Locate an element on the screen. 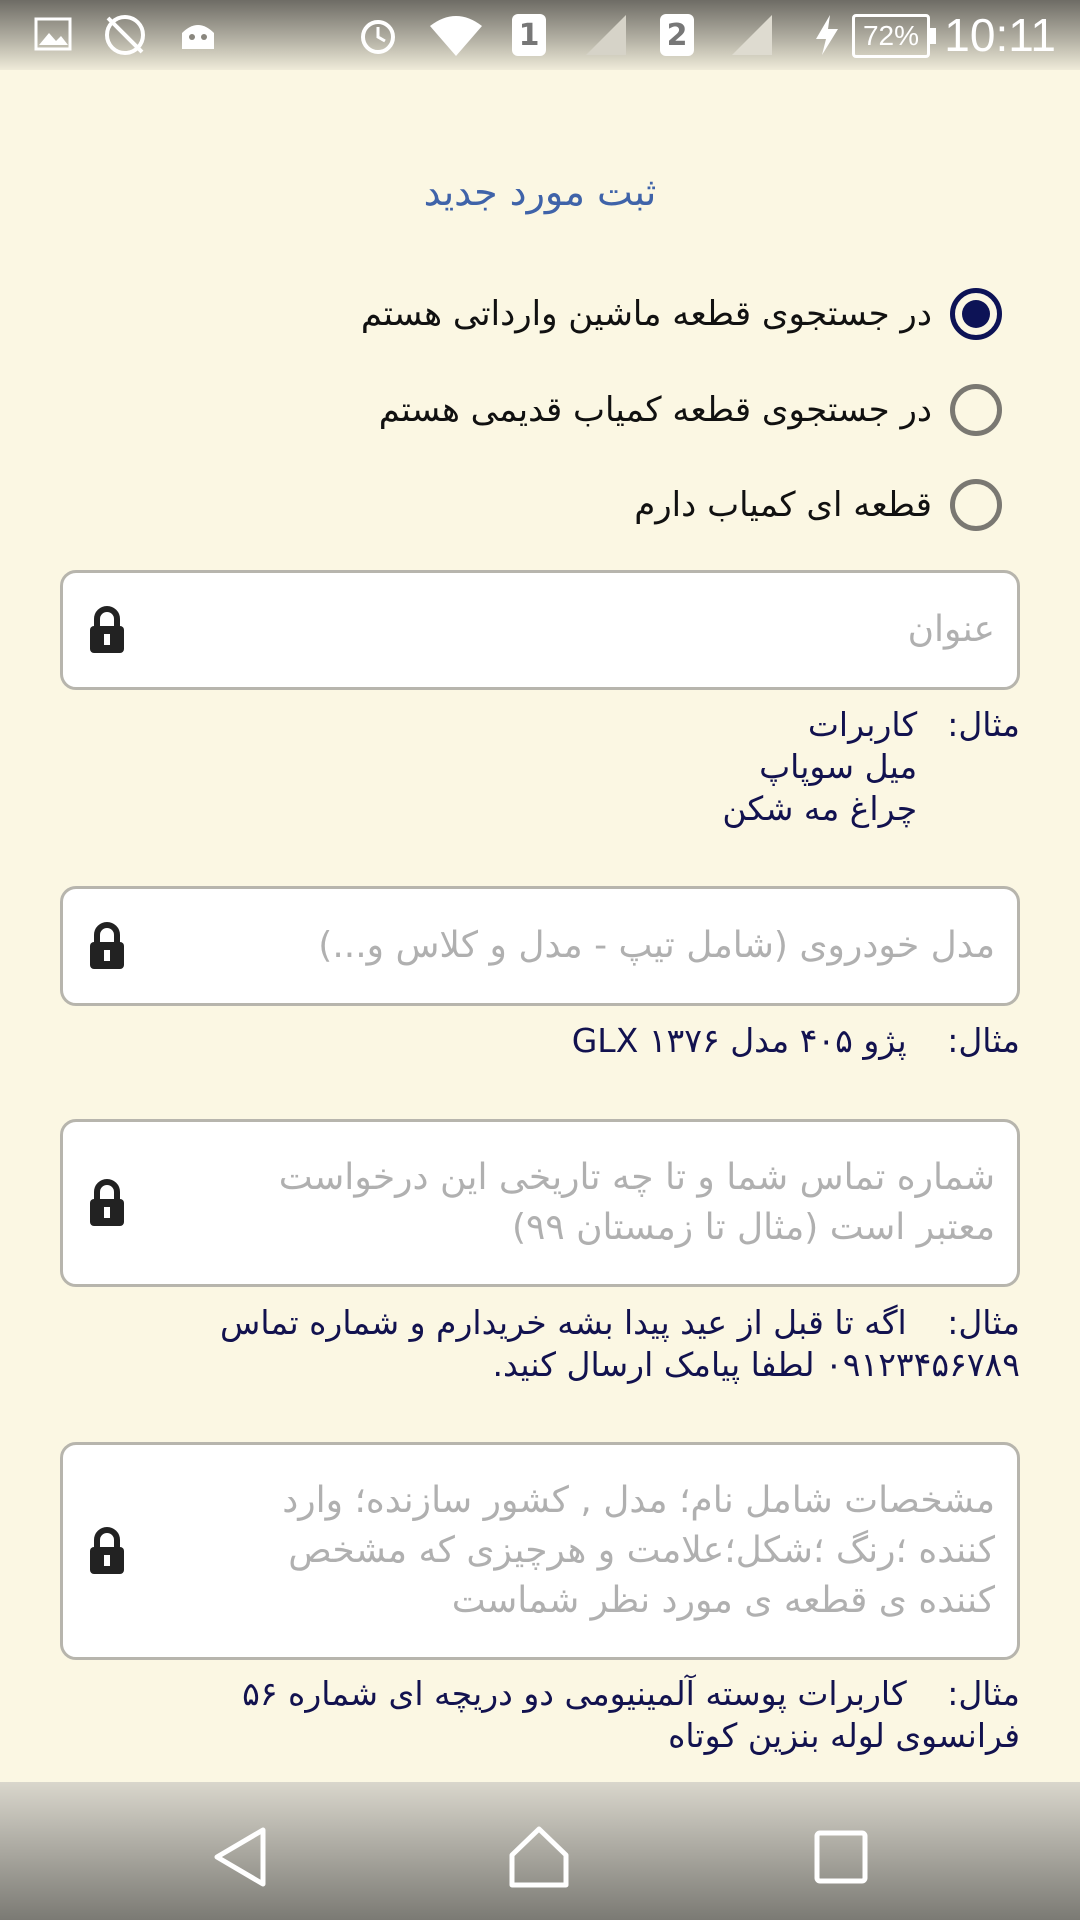 The image size is (1080, 1920). radio-label: در جستجوی قطعه کمیاب قدیمی هستم is located at coordinates (655, 410).